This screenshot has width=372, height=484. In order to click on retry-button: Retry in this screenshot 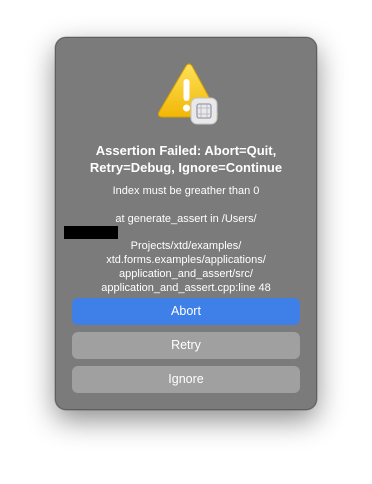, I will do `click(186, 345)`.